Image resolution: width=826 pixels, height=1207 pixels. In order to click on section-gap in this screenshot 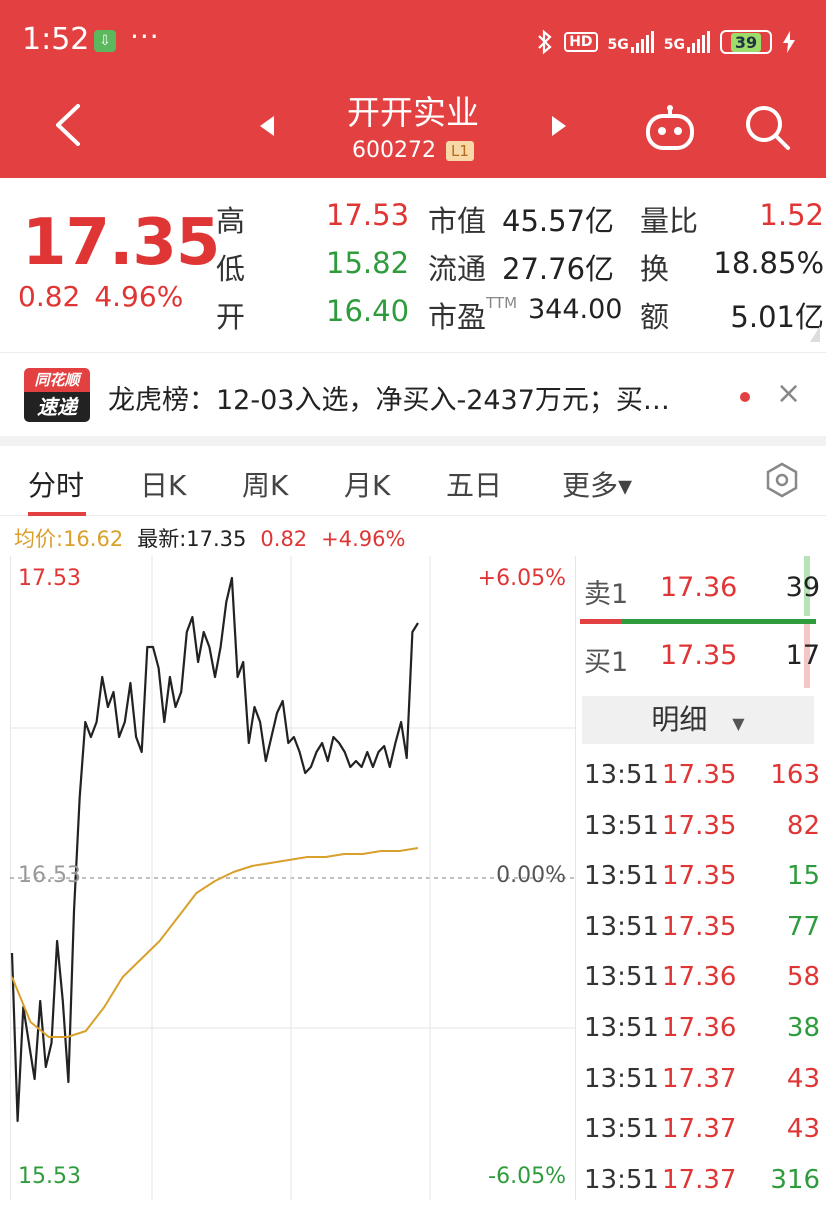, I will do `click(413, 441)`.